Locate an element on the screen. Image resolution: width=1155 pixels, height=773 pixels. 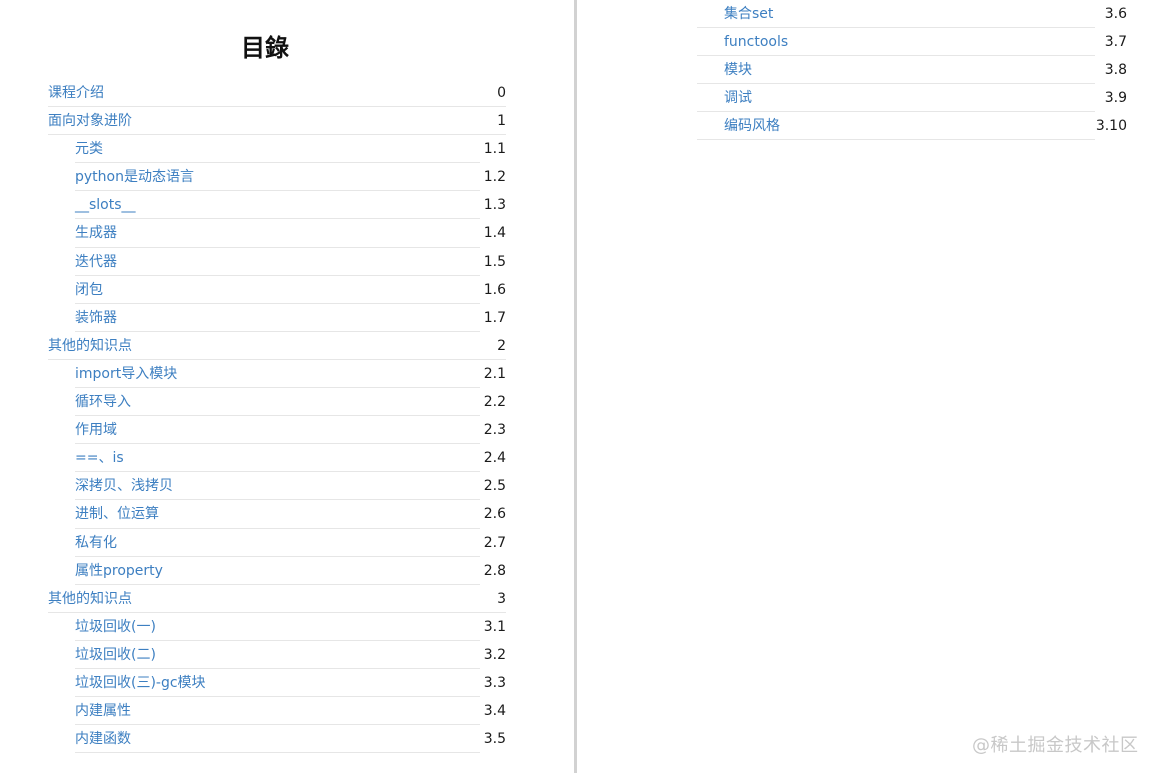
watermark: @稀土掘金技术社区 is located at coordinates (1055, 745).